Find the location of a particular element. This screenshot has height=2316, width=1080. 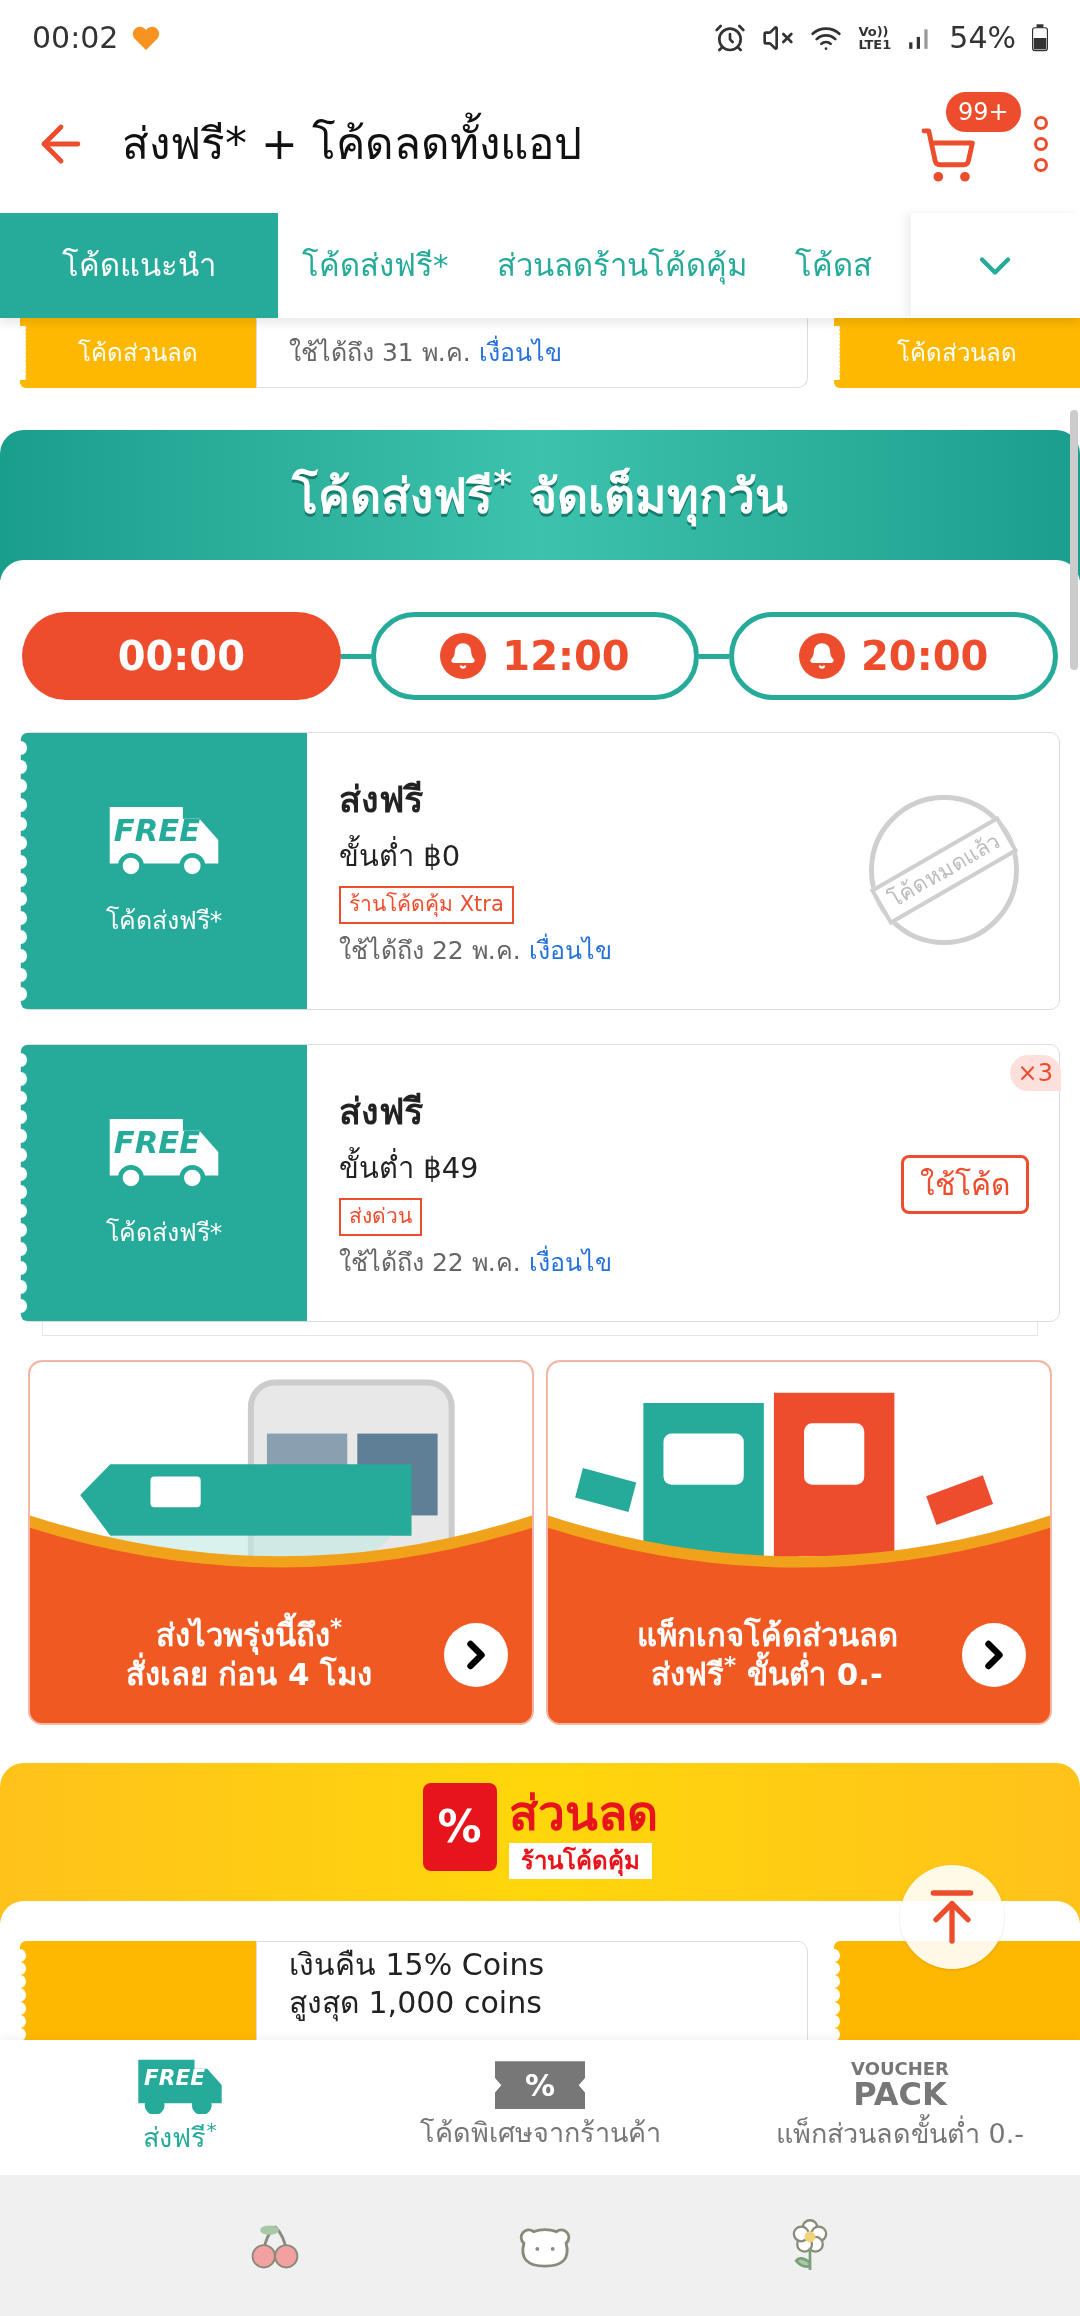

banner-subtitle: ร้านโค้ดคุ้ม is located at coordinates (580, 1861).